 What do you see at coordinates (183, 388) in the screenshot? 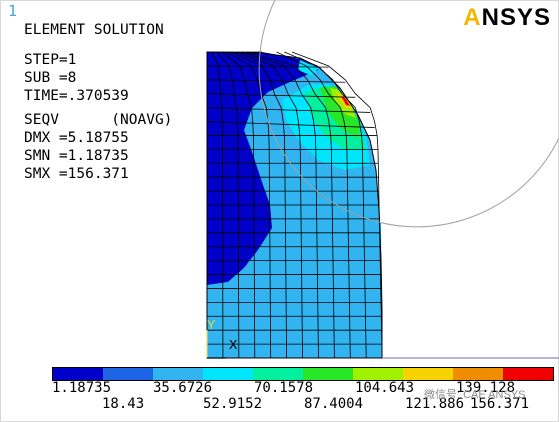
I see `legend-label-top: 35.6726` at bounding box center [183, 388].